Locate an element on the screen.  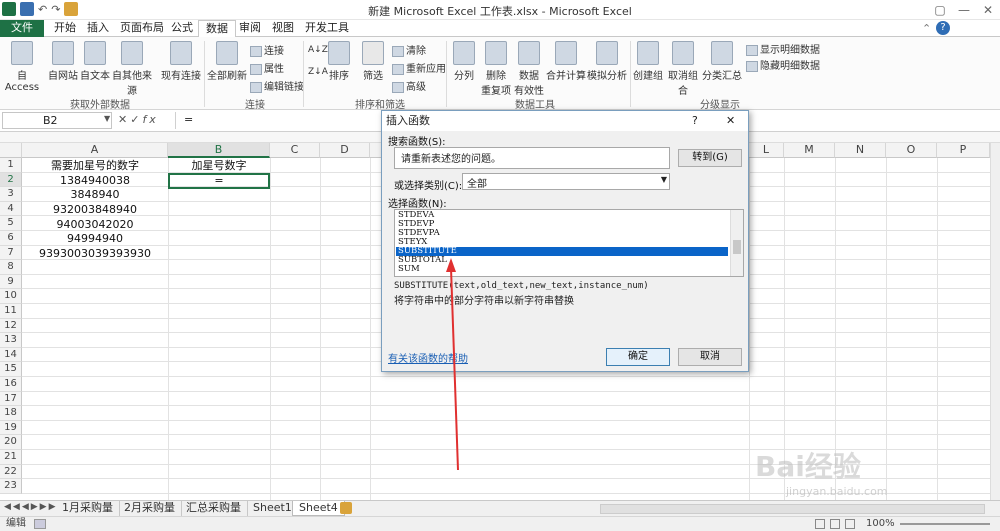
tab-view: 视图 is located at coordinates (283, 28).